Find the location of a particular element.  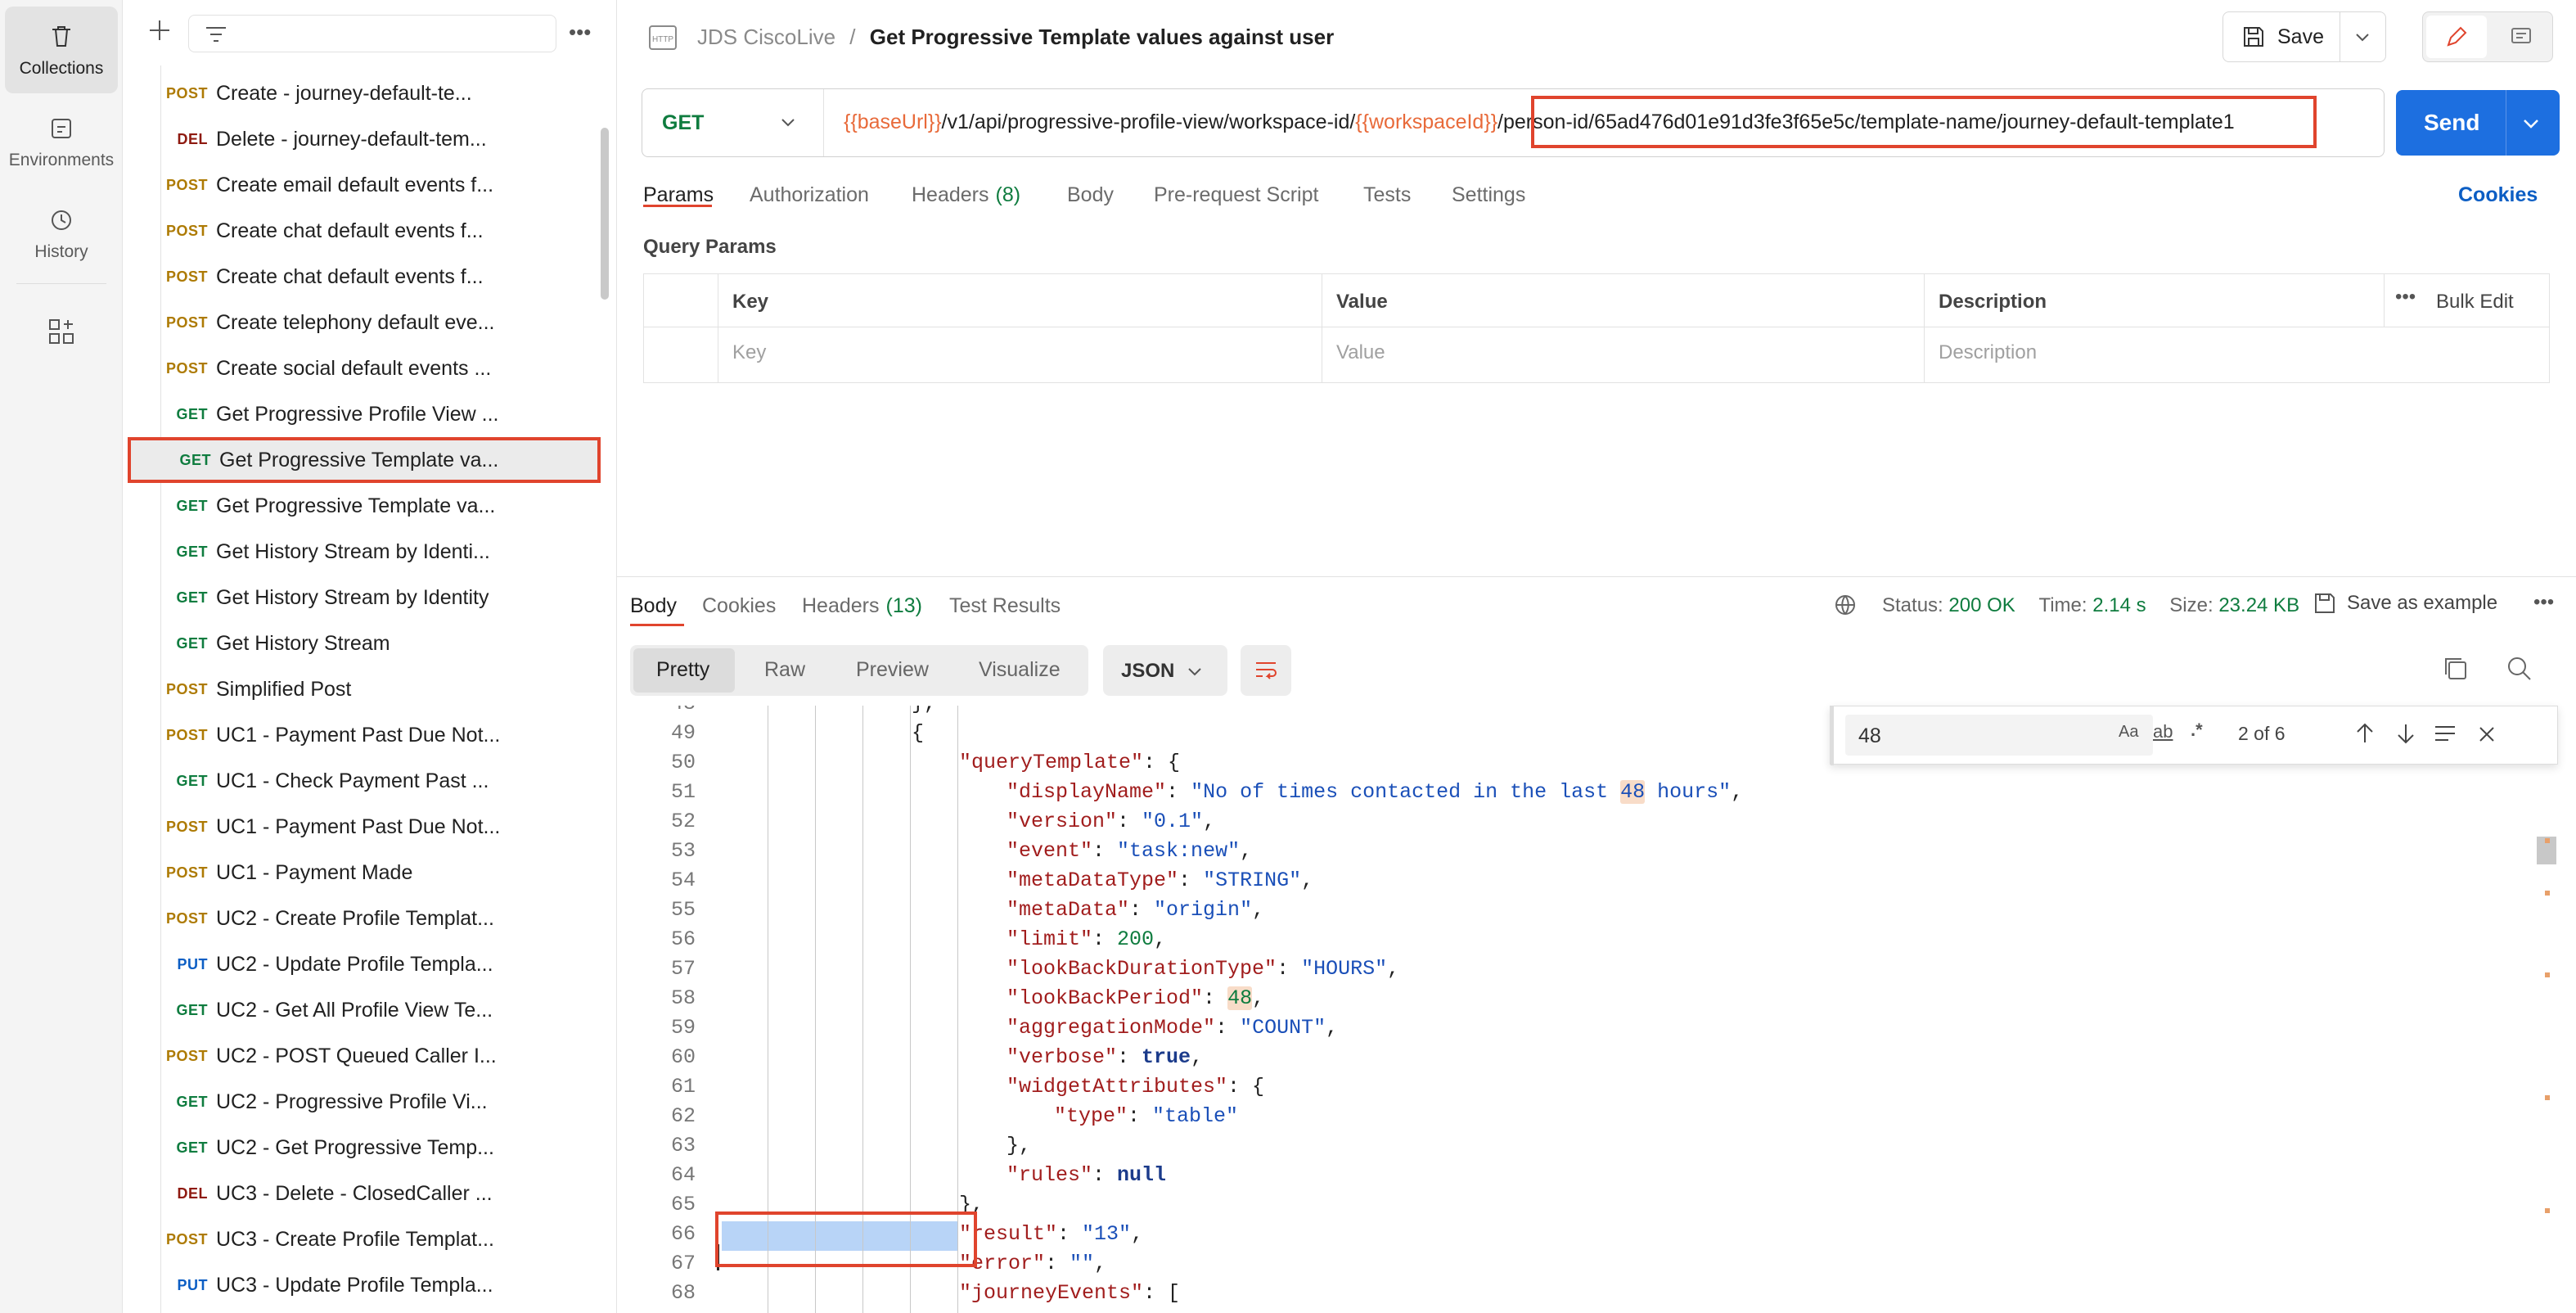

tab-tests: Tests is located at coordinates (1387, 195).